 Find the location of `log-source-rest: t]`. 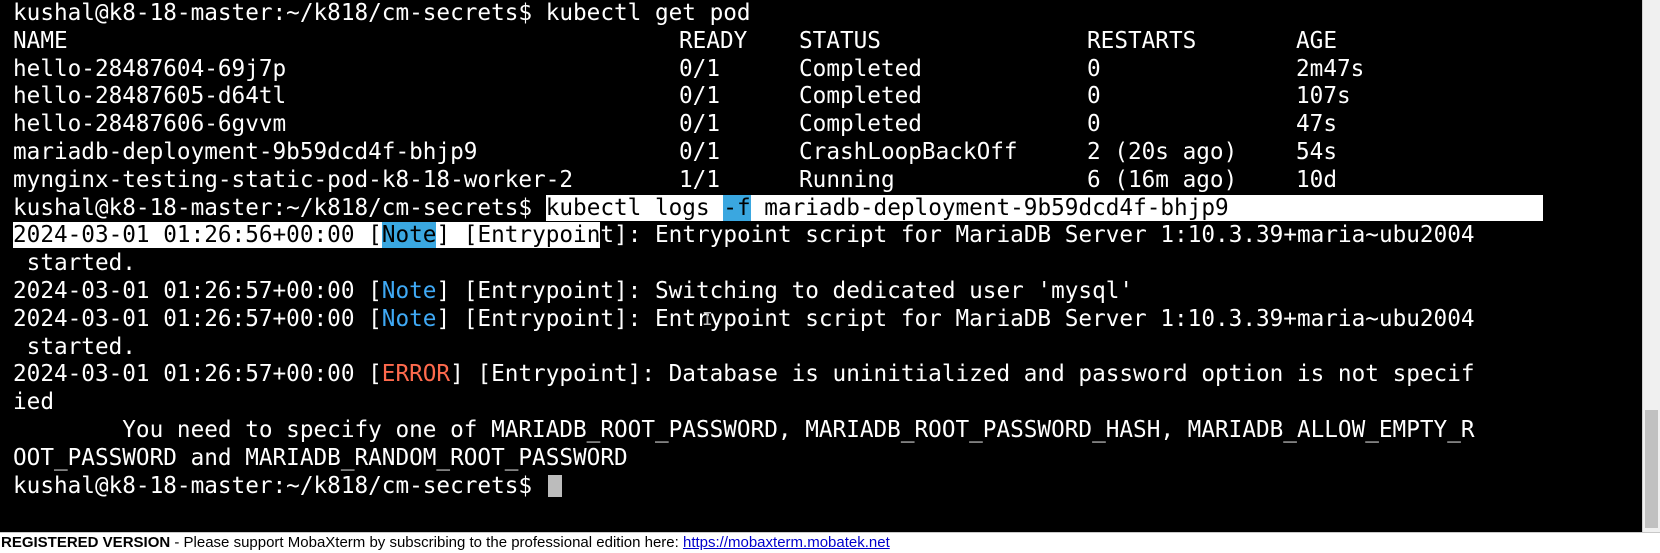

log-source-rest: t] is located at coordinates (614, 235).